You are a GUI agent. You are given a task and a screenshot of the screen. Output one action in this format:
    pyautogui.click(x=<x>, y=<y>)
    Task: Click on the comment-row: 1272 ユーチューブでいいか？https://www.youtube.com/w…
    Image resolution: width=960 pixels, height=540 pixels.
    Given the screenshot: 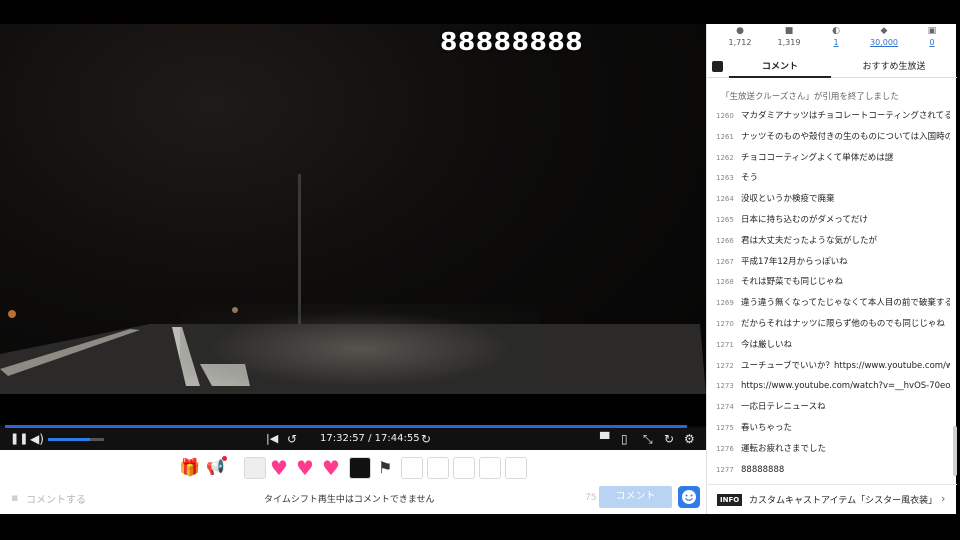 What is the action you would take?
    pyautogui.click(x=828, y=366)
    